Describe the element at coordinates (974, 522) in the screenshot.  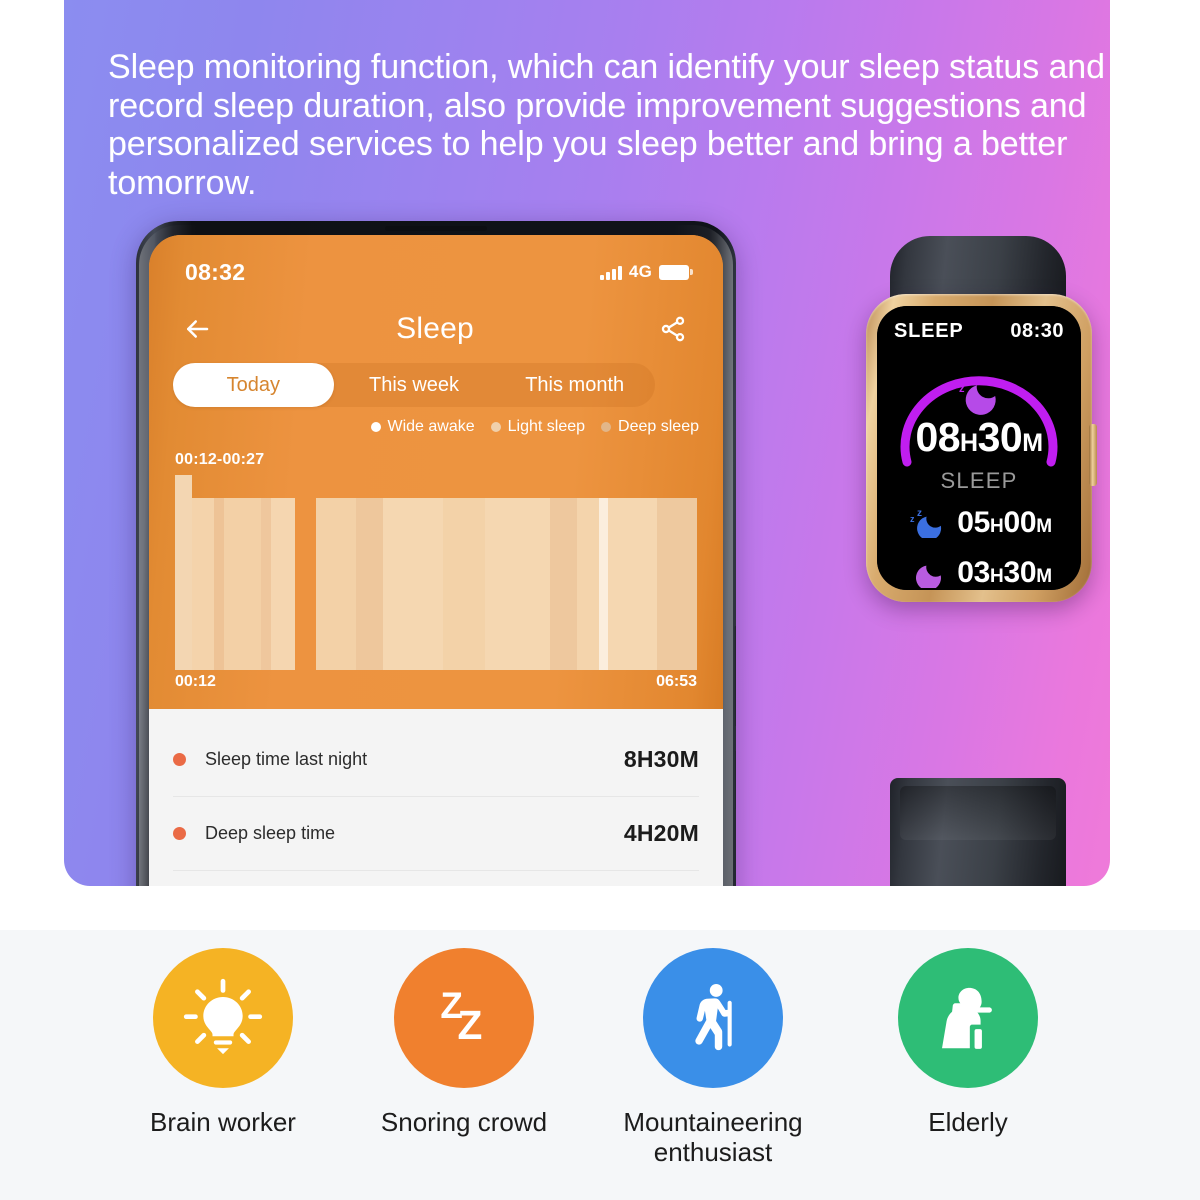
I see `light-sleep-hours: 05` at that location.